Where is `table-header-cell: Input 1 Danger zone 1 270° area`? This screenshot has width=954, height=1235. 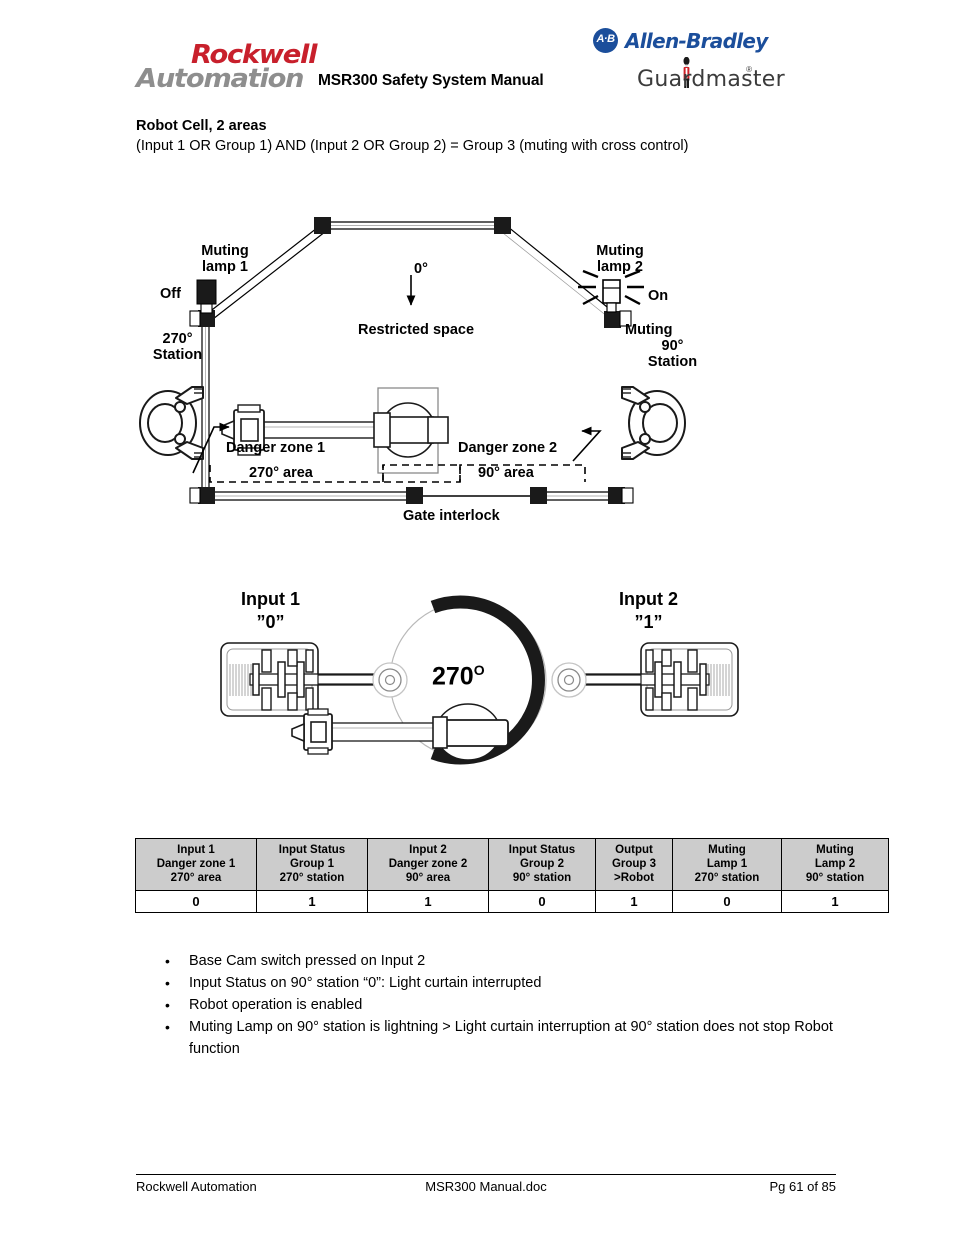 table-header-cell: Input 1 Danger zone 1 270° area is located at coordinates (196, 864).